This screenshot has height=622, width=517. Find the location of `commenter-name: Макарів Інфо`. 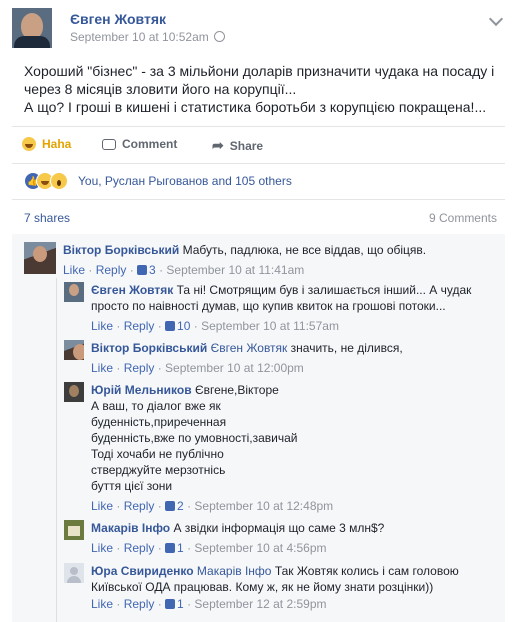

commenter-name: Макарів Інфо is located at coordinates (130, 528).